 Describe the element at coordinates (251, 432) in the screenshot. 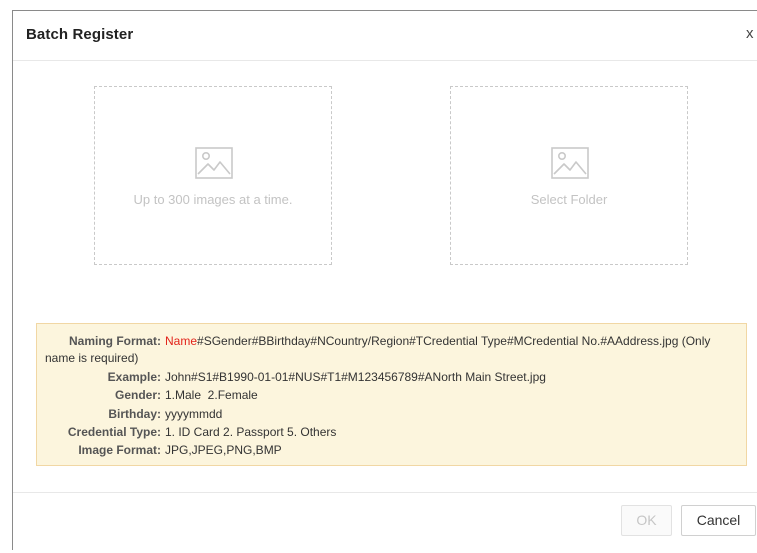

I see `credential-type-value: 1. ID Card 2. Passport 5. Others` at that location.